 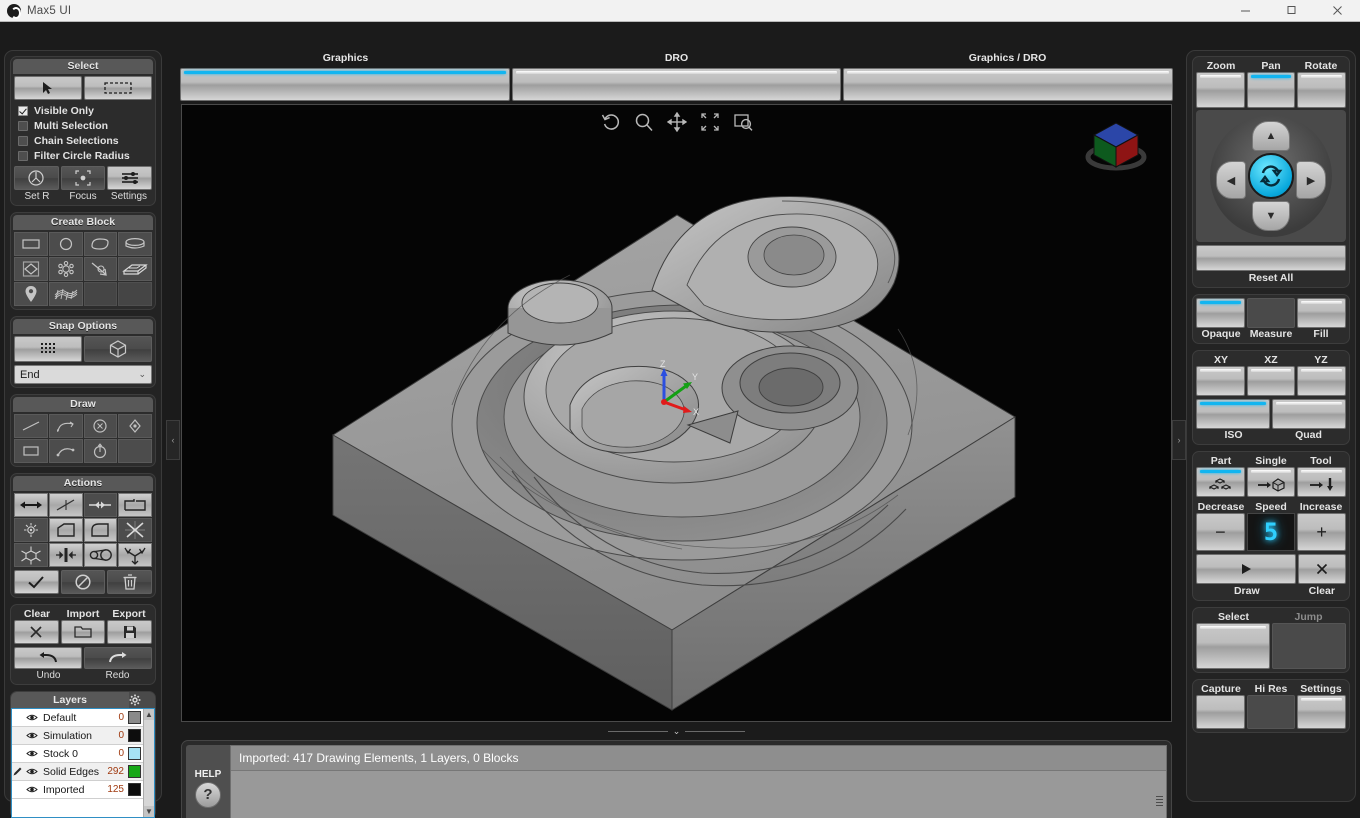 What do you see at coordinates (77, 754) in the screenshot?
I see `table-row: Stock 0 0` at bounding box center [77, 754].